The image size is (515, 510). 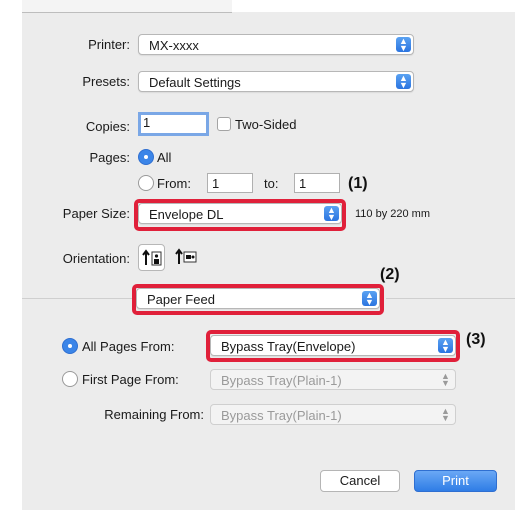 I want to click on top-divider, so click(x=127, y=12).